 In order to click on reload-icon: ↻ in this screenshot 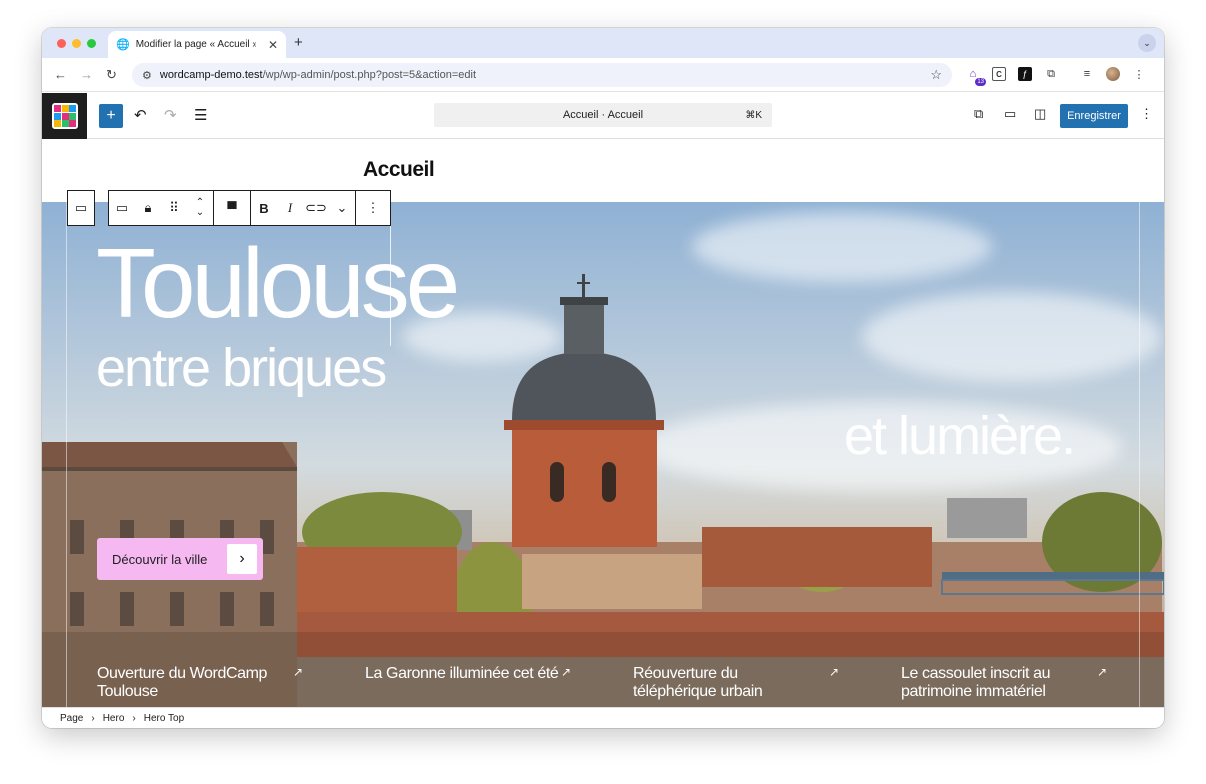, I will do `click(111, 75)`.